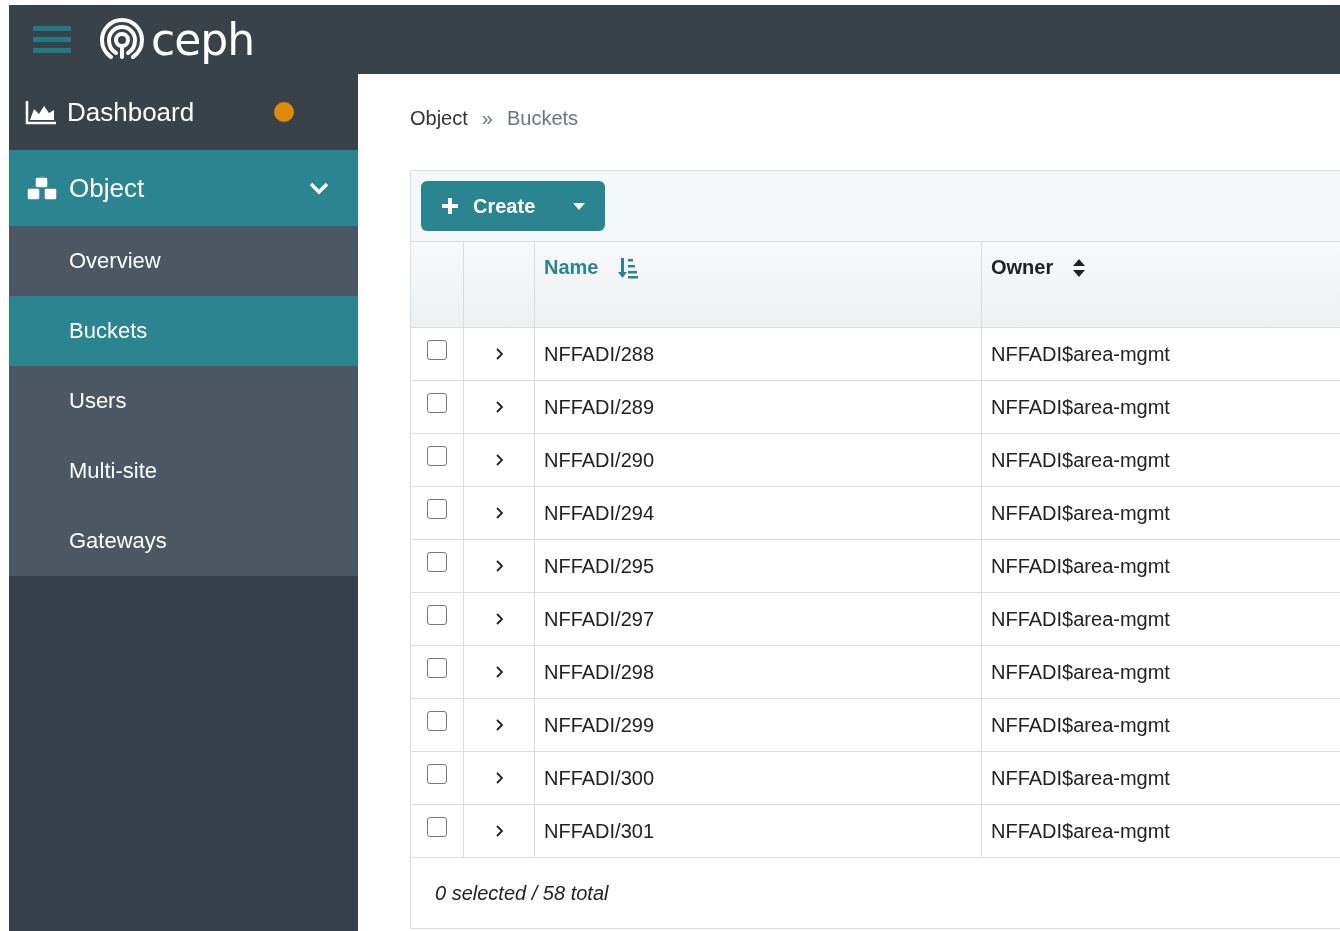  Describe the element at coordinates (450, 206) in the screenshot. I see `plus-icon` at that location.